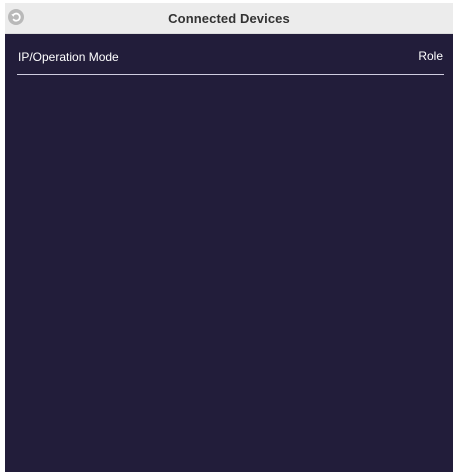 Image resolution: width=453 pixels, height=474 pixels. I want to click on column-header-ip-operation-mode: IP/Operation Mode, so click(68, 57).